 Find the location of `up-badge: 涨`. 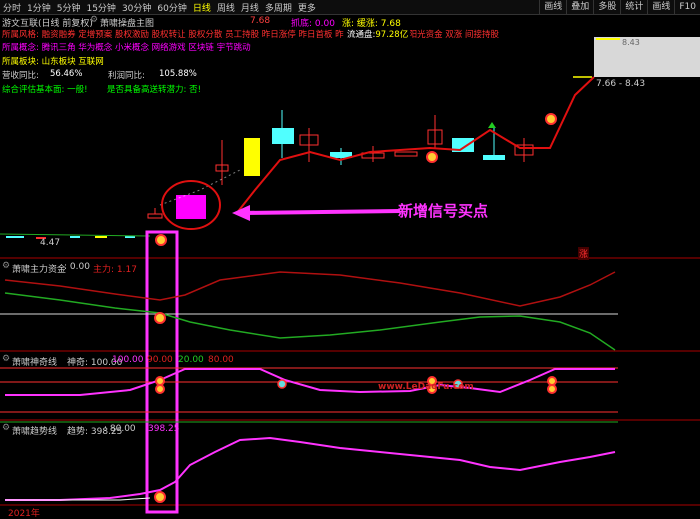

up-badge: 涨 is located at coordinates (584, 253).